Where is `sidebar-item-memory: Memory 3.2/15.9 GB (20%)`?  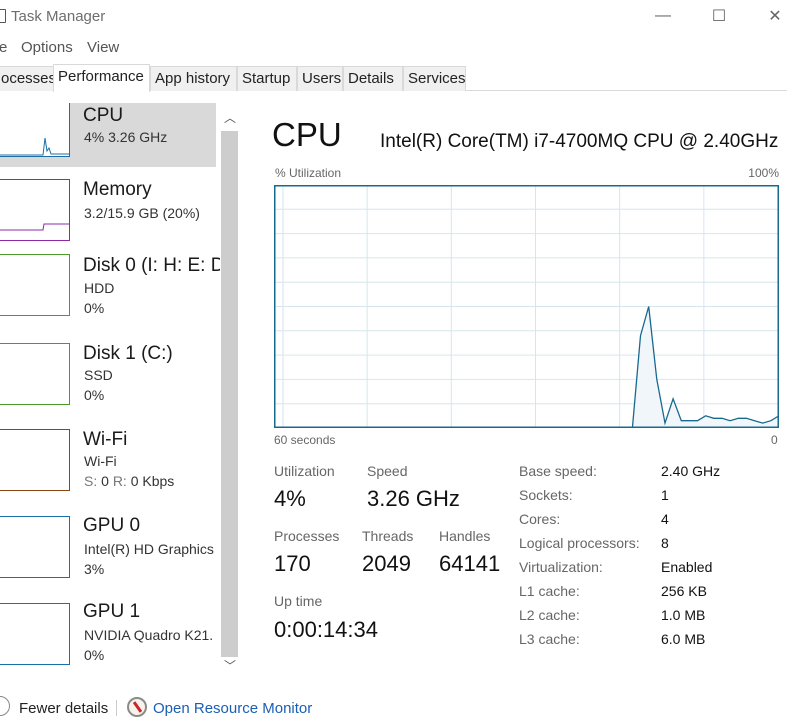
sidebar-item-memory: Memory 3.2/15.9 GB (20%) is located at coordinates (108, 215).